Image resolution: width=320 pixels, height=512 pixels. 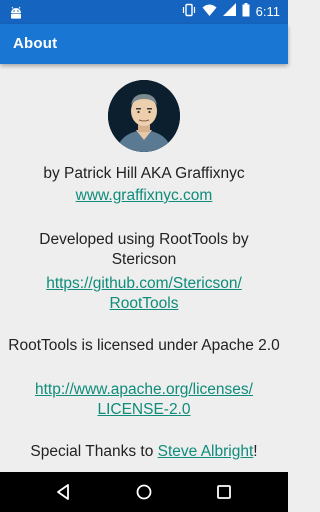 I want to click on app-bar: About, so click(x=144, y=44).